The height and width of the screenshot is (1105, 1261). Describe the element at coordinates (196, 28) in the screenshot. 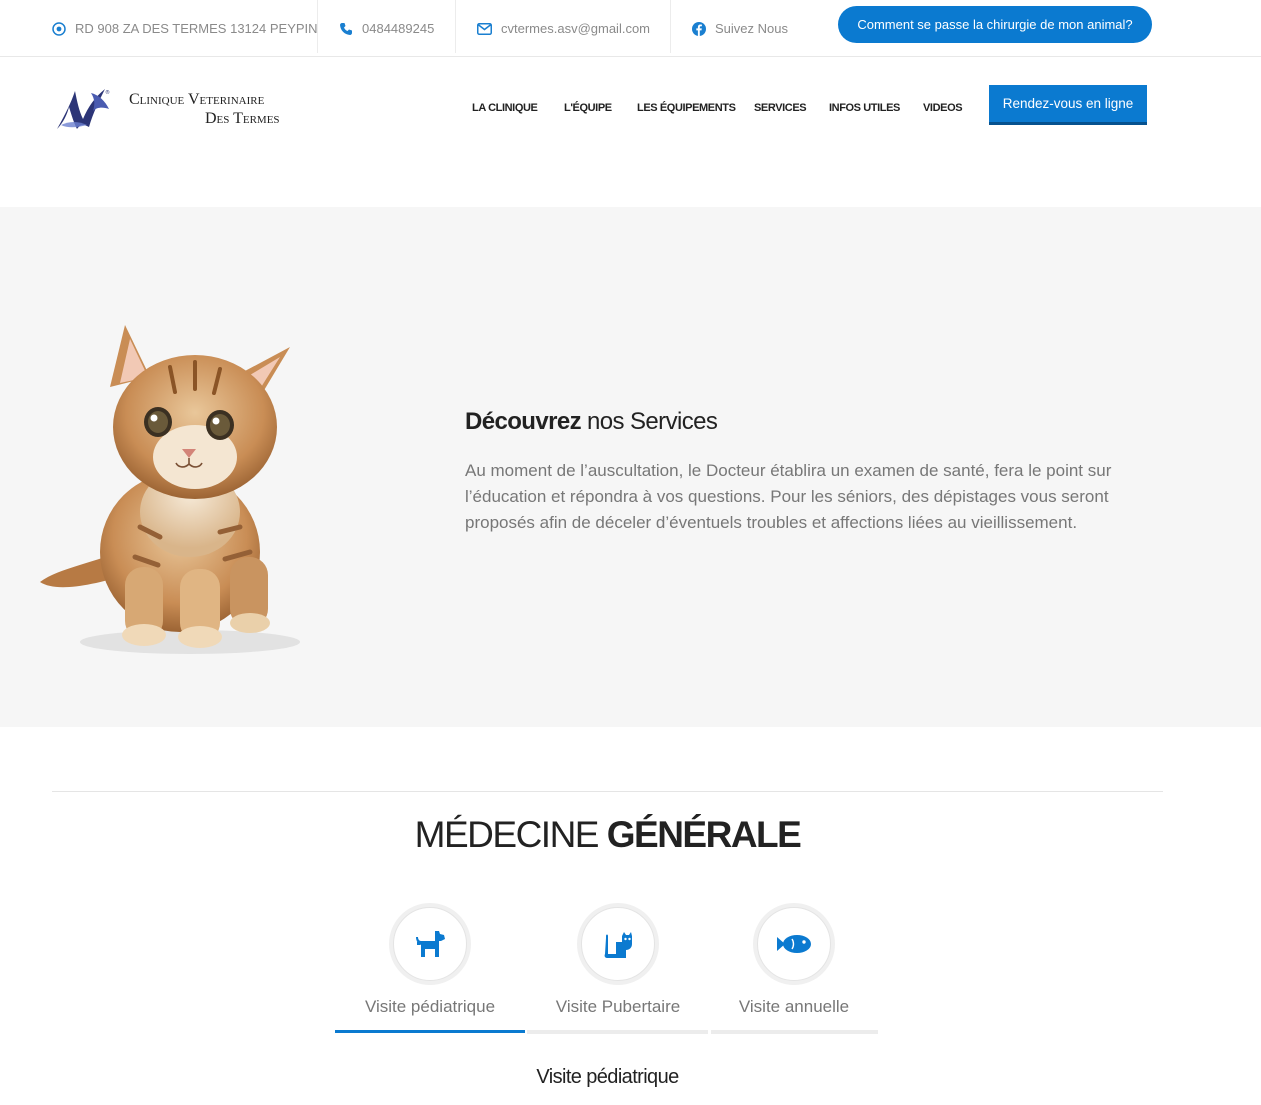

I see `address-text: RD 908 ZA DES TERMES 13124 PEYPIN` at that location.